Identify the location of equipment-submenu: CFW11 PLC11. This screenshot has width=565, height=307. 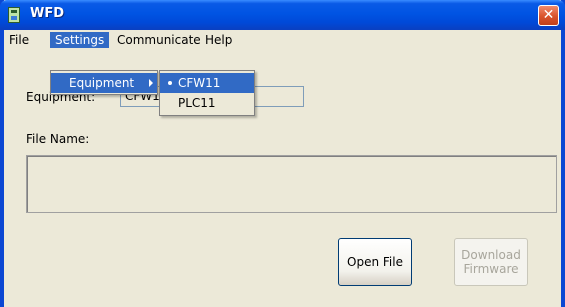
(207, 93).